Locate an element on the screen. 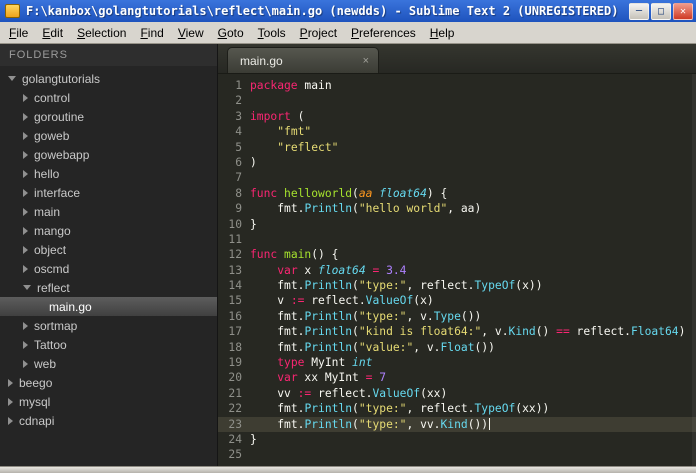 The height and width of the screenshot is (473, 696). code-line-19: 19 type MyInt int is located at coordinates (457, 362).